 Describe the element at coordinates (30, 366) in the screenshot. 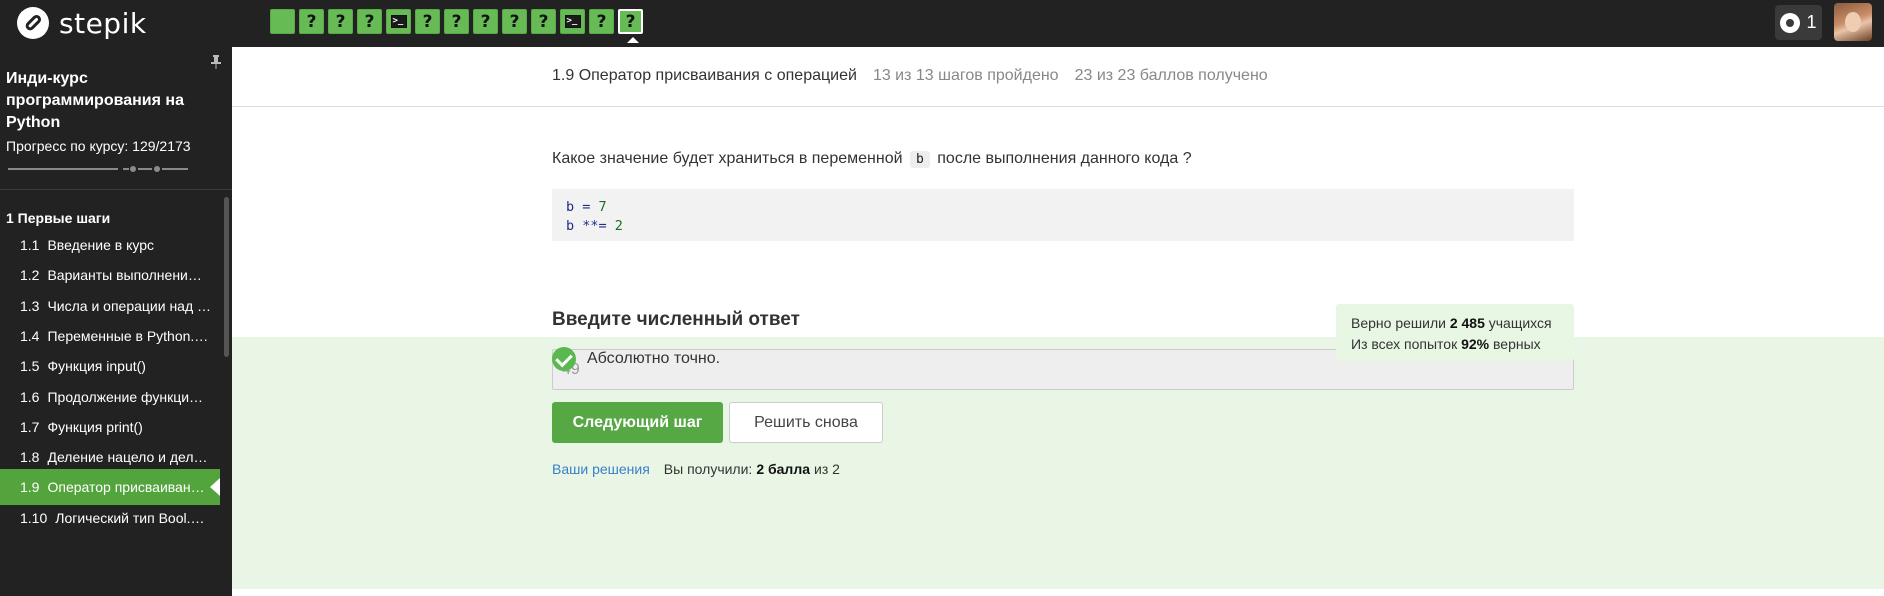

I see `lesson-number: 1.5` at that location.